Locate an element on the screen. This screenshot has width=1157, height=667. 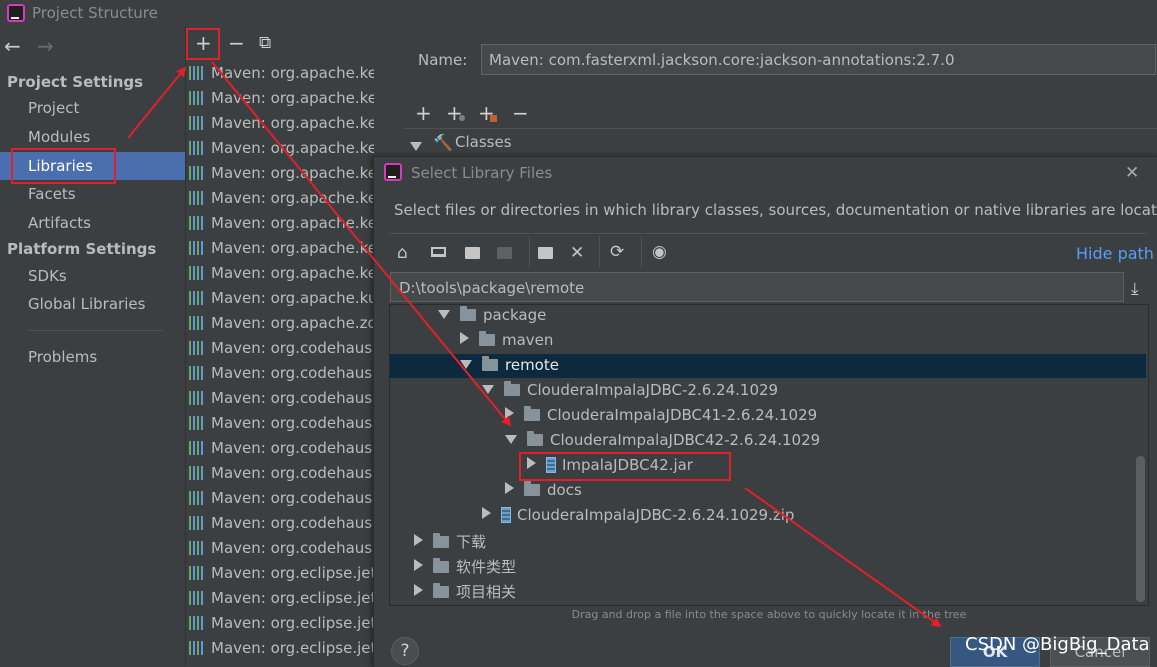
arrow-libraries-to-add is located at coordinates (157, 102).